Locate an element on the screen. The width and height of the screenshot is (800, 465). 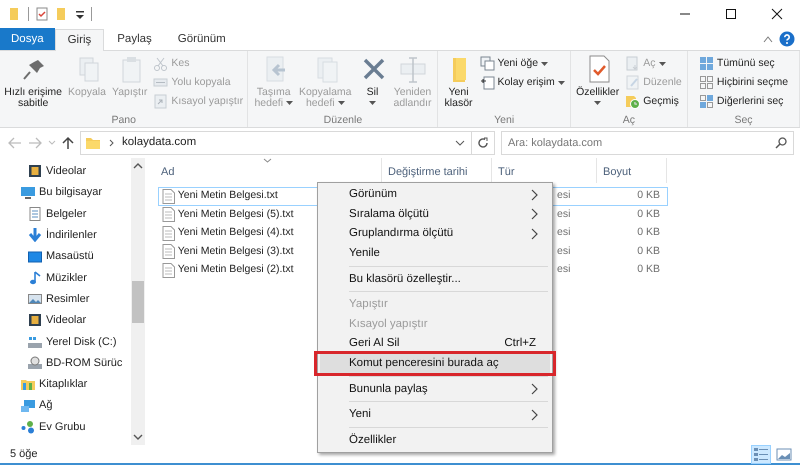
group-label: Yeni is located at coordinates (504, 120).